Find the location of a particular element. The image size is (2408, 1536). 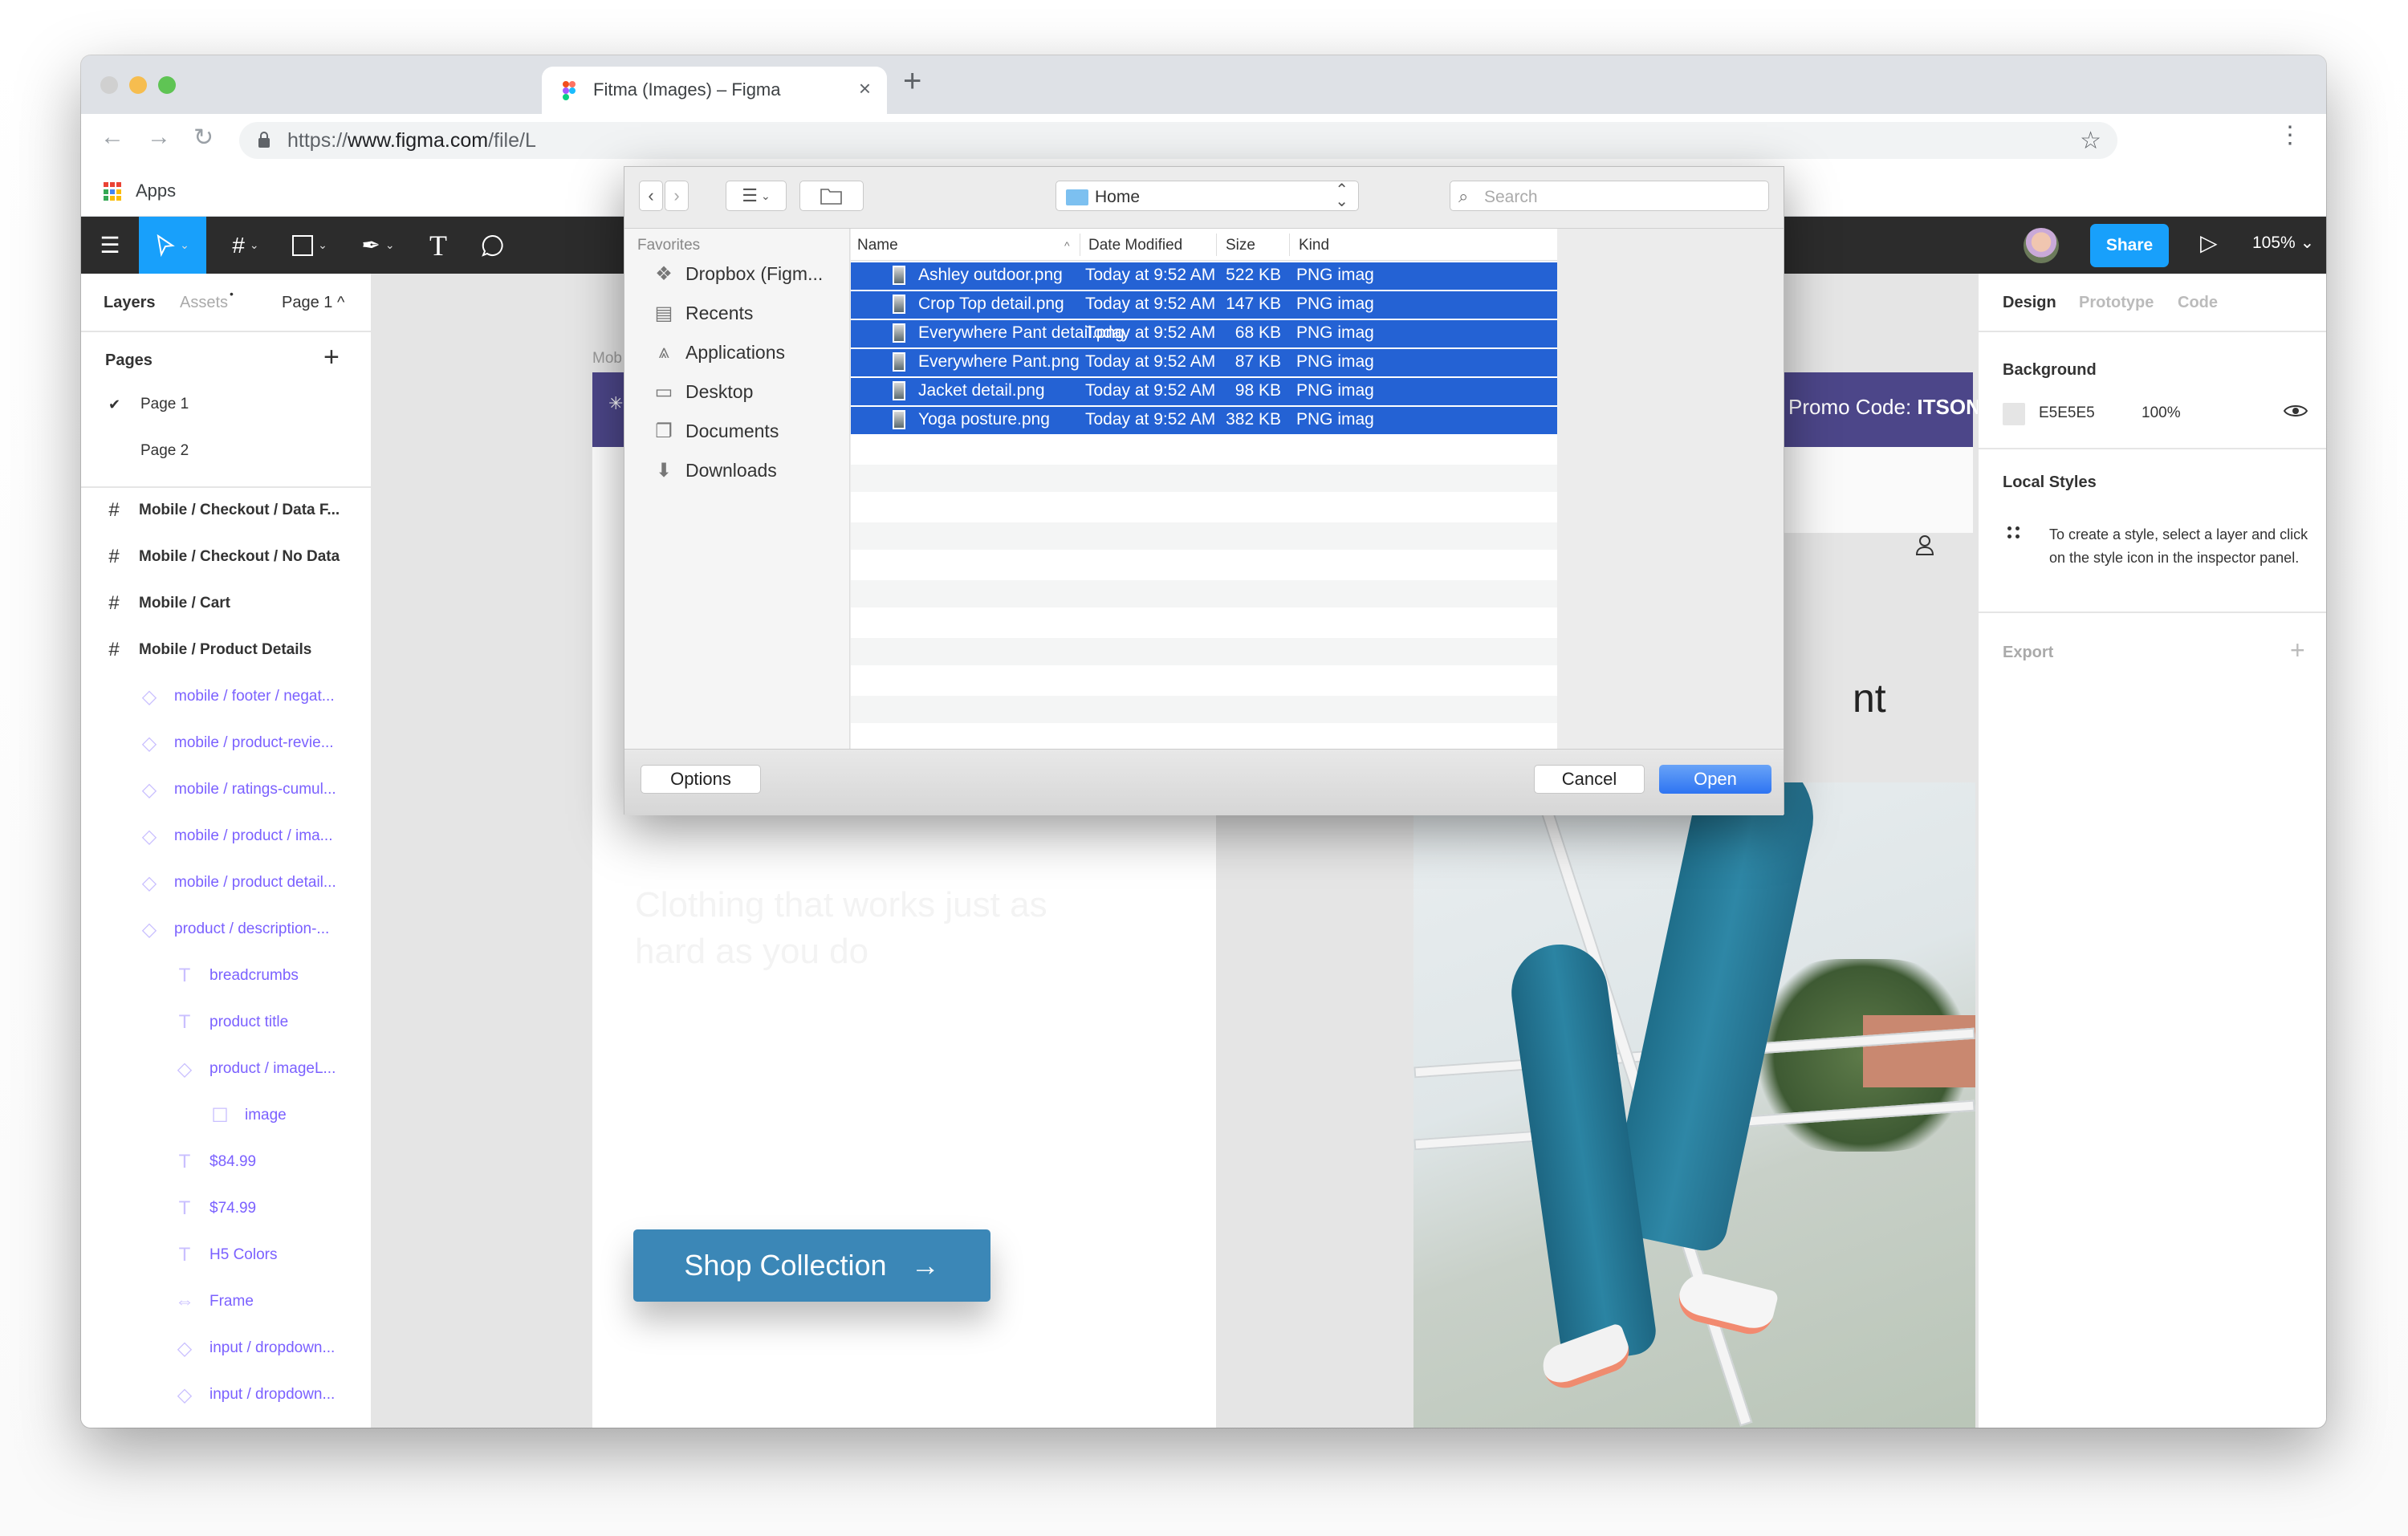

back-icon: ← is located at coordinates (112, 137).